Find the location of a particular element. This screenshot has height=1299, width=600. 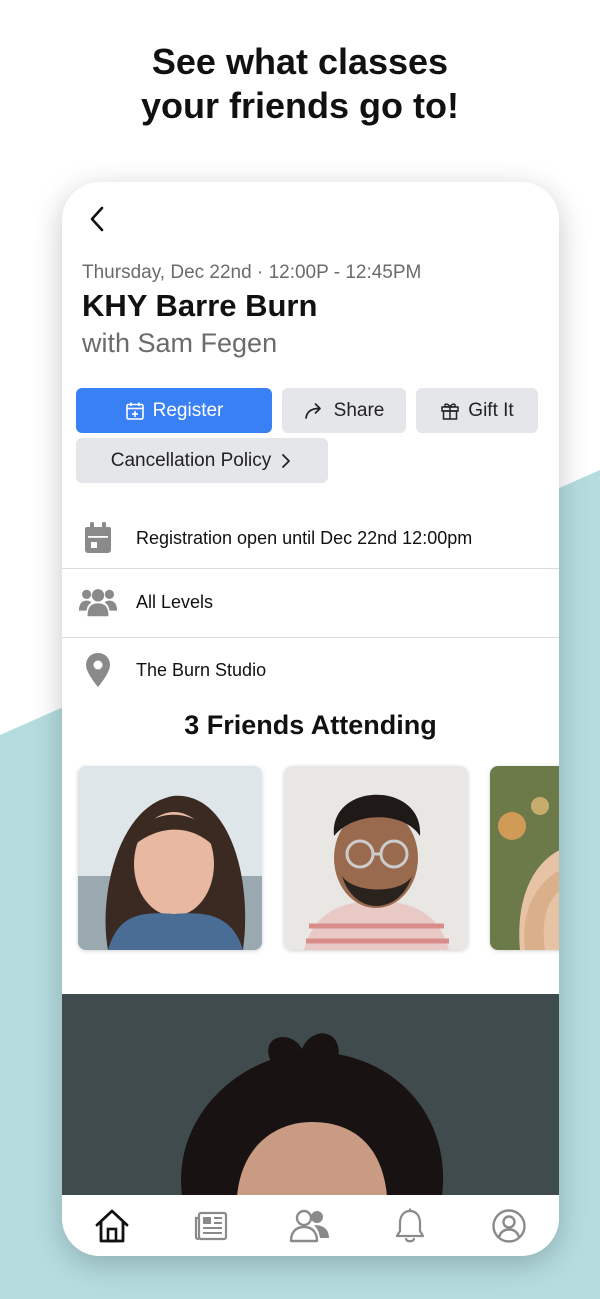

class-hero-photo is located at coordinates (310, 1095).